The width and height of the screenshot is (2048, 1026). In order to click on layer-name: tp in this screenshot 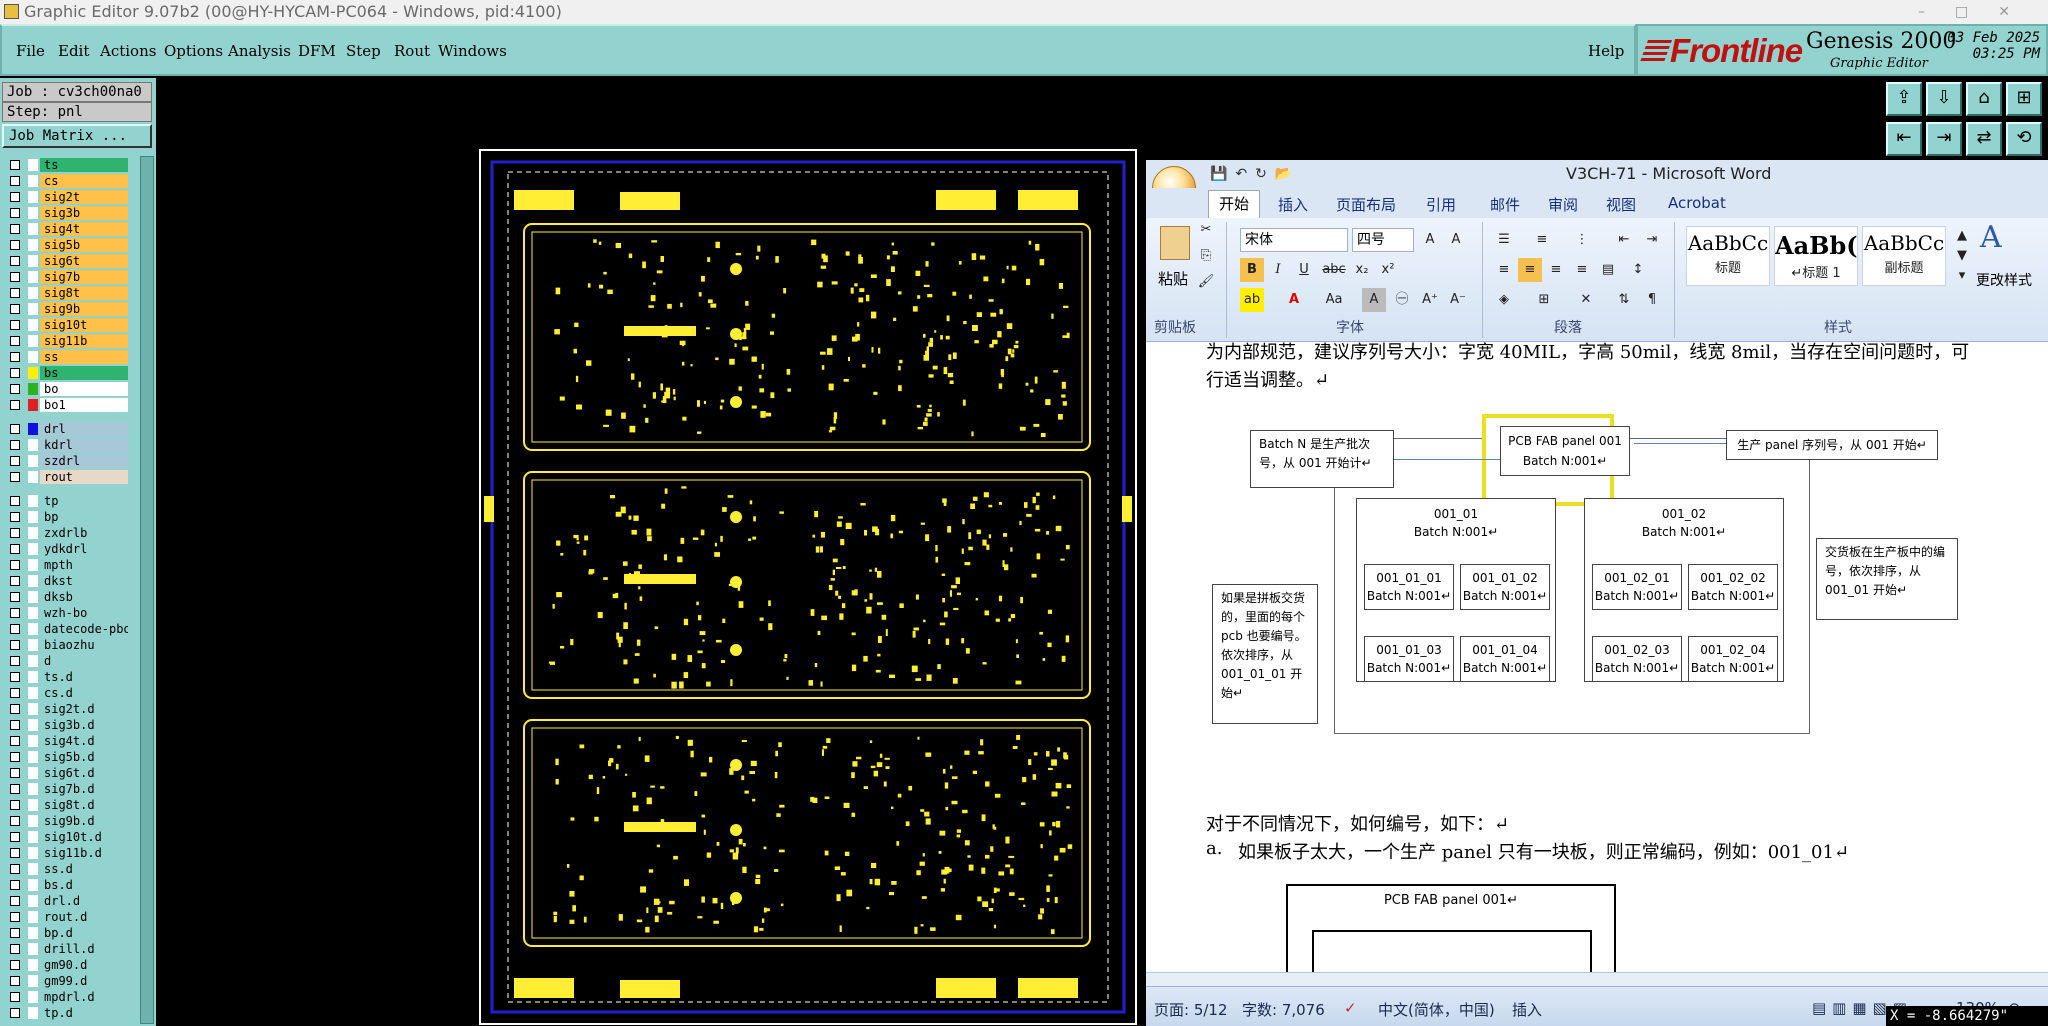, I will do `click(84, 501)`.